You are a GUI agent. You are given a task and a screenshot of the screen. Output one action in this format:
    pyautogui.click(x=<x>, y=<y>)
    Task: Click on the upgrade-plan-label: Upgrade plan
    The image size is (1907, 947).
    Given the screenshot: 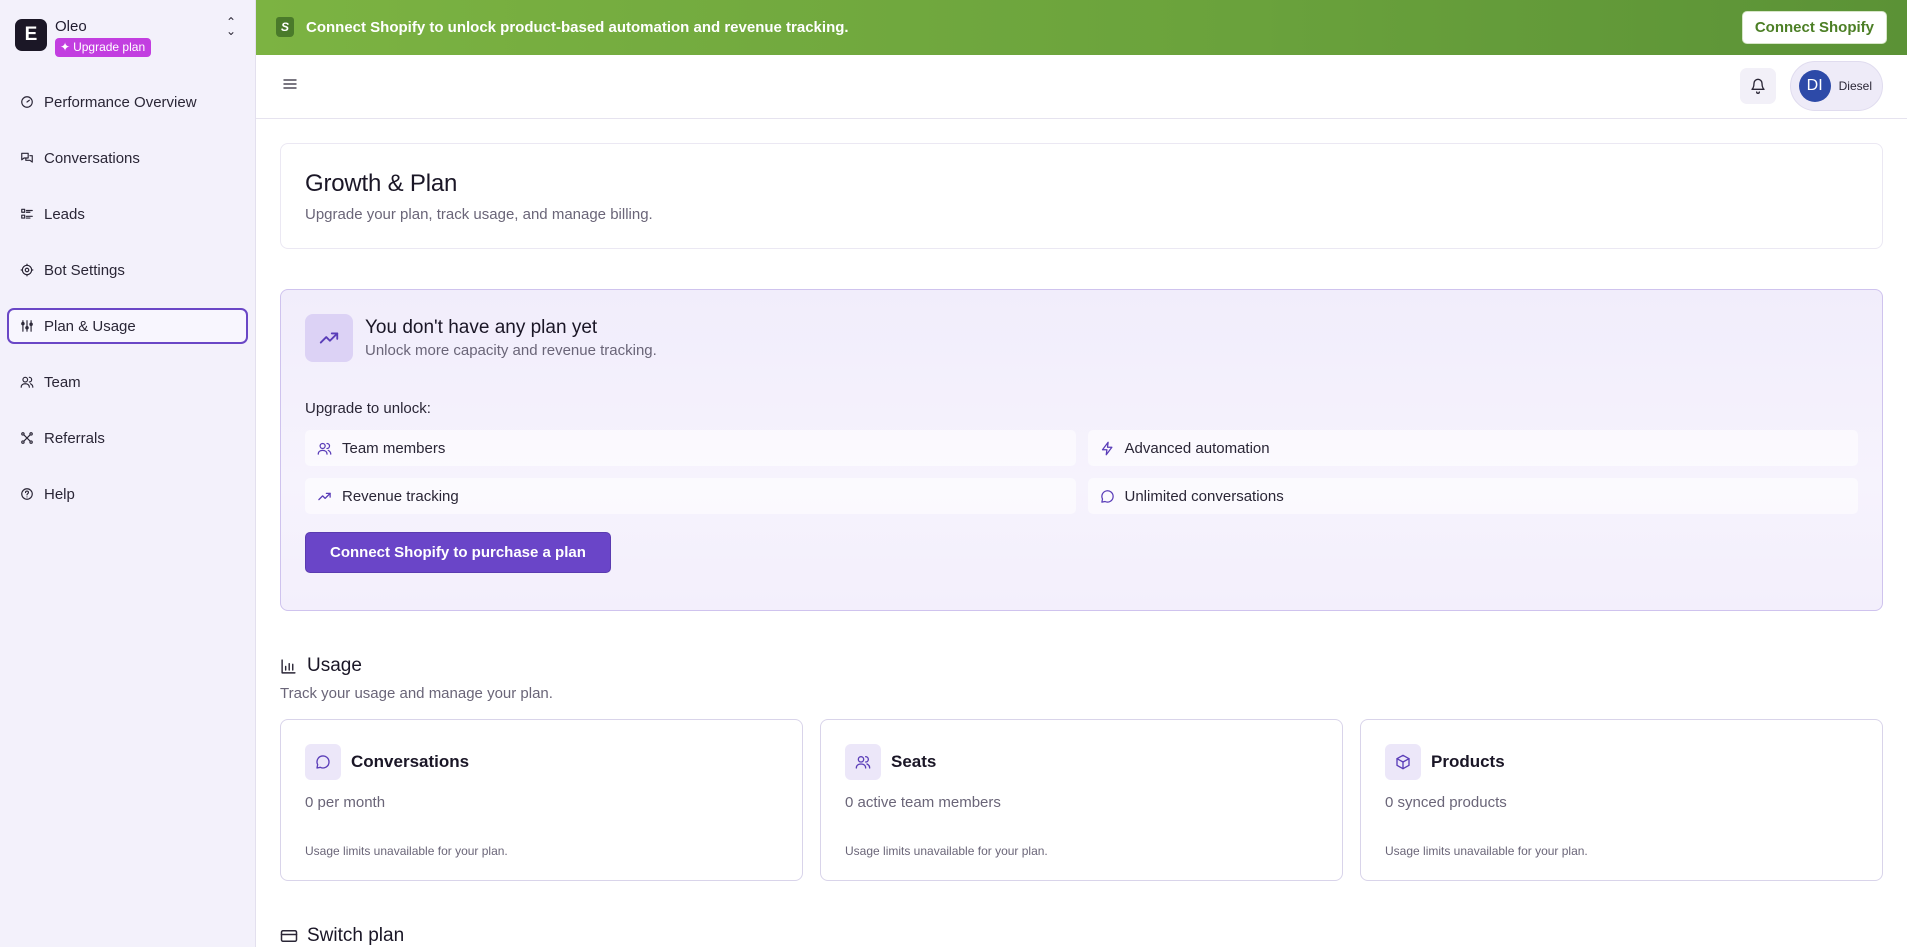 What is the action you would take?
    pyautogui.click(x=109, y=47)
    